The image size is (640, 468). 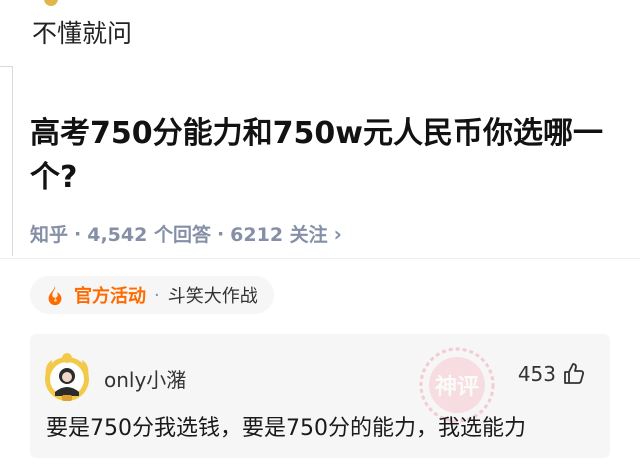 What do you see at coordinates (152, 295) in the screenshot?
I see `activity-tag: 官方活动 · 斗笑大作战` at bounding box center [152, 295].